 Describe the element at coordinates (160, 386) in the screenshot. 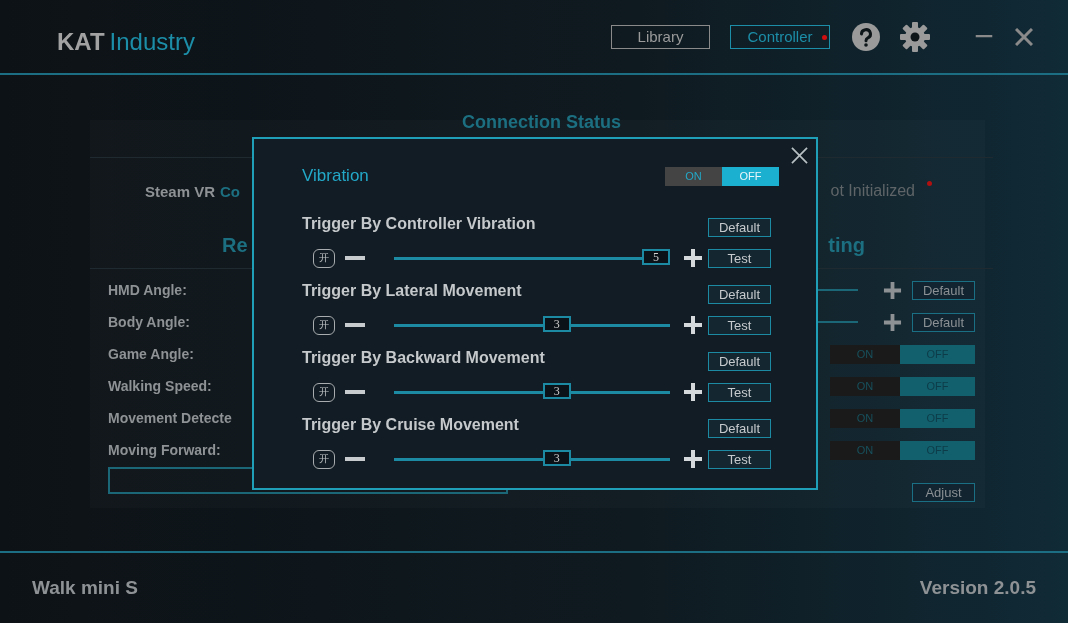

I see `setting-label: Walking Speed:` at that location.